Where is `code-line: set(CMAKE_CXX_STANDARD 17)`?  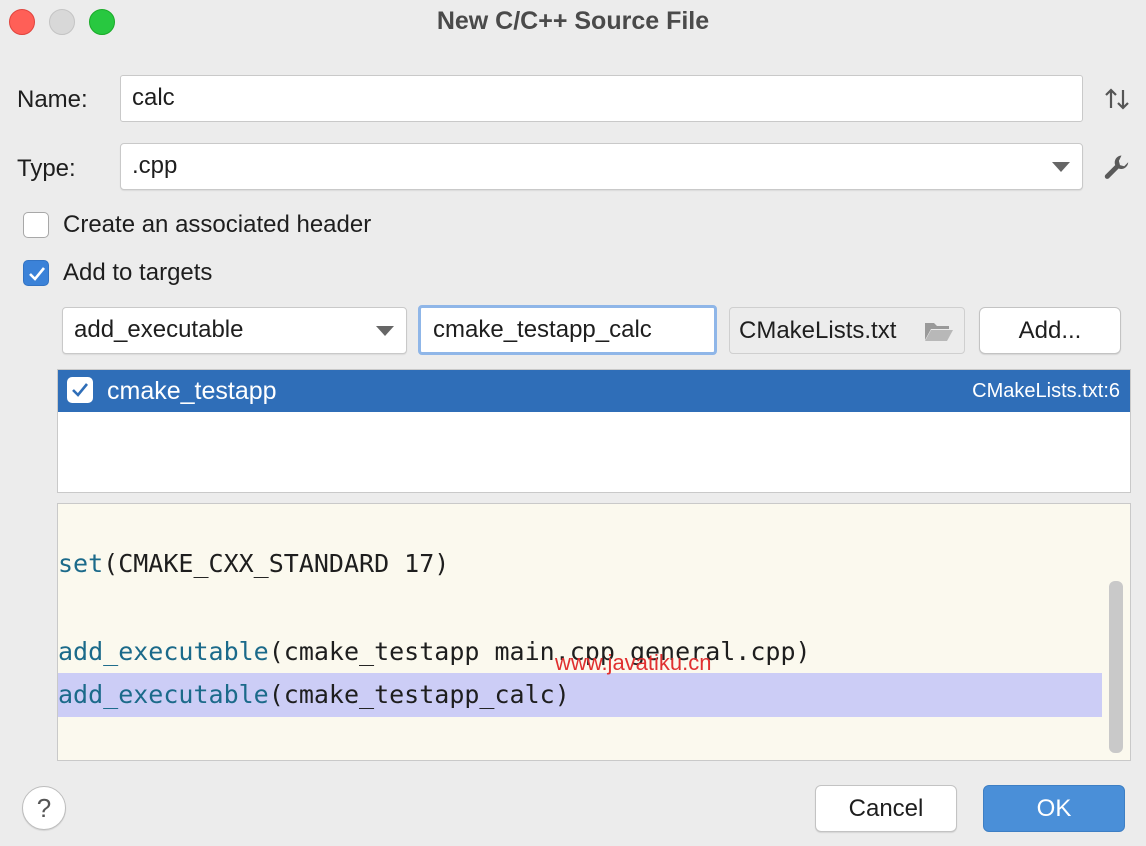 code-line: set(CMAKE_CXX_STANDARD 17) is located at coordinates (580, 564).